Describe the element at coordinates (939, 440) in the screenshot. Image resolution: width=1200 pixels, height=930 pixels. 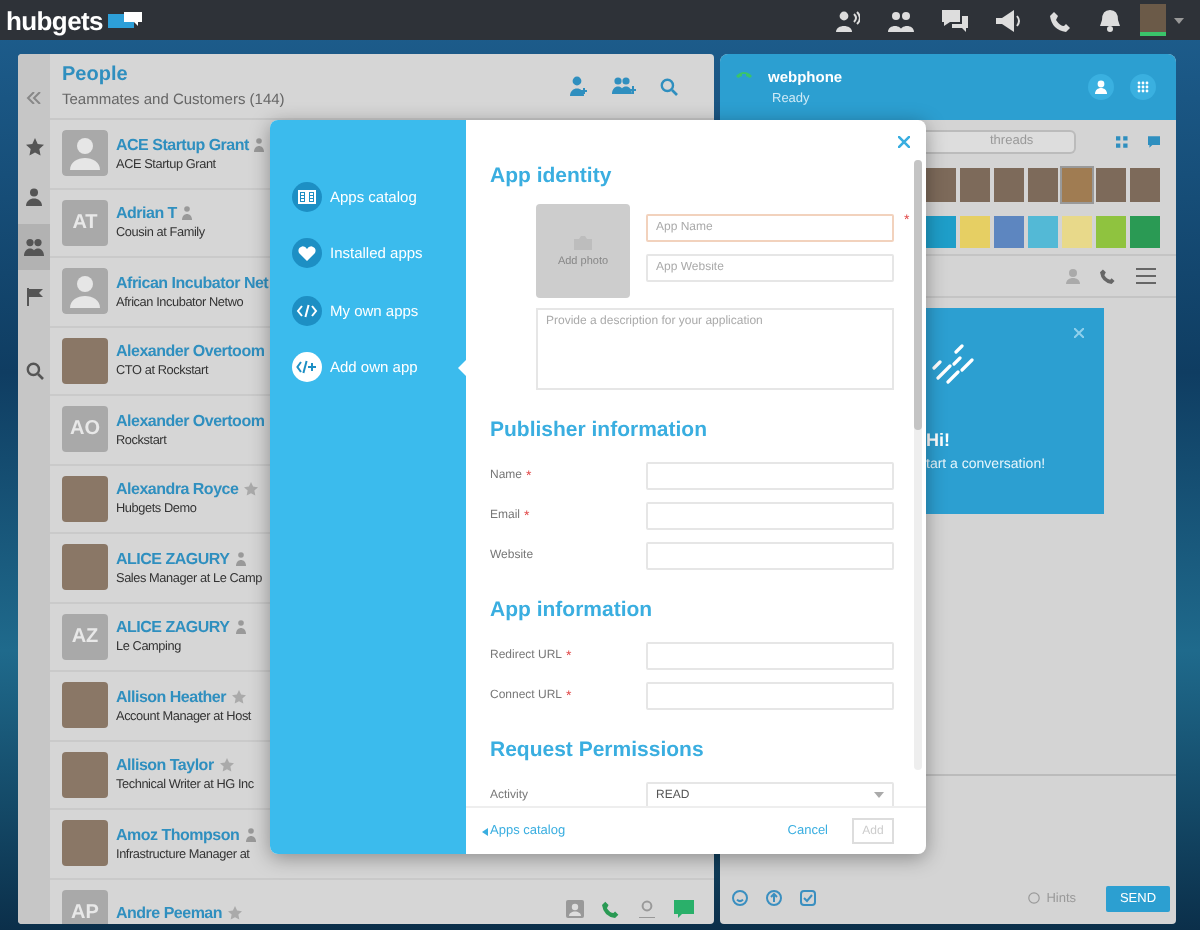
I see `greeting-title: Hi!` at that location.